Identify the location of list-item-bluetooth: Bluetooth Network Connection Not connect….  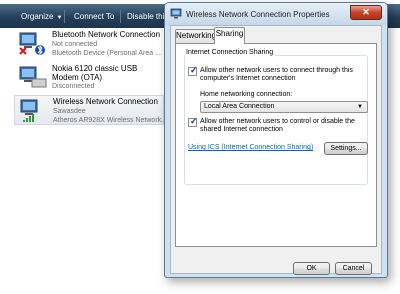
(89, 45).